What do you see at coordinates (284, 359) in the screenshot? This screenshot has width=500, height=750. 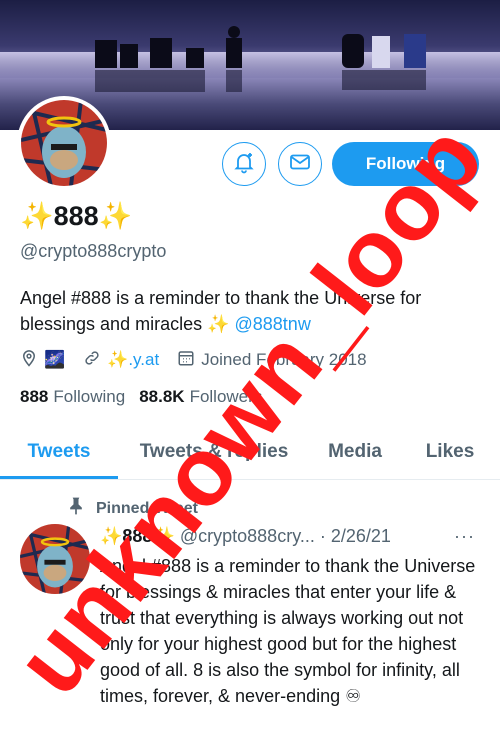 I see `joined-text: Joined February 2018` at bounding box center [284, 359].